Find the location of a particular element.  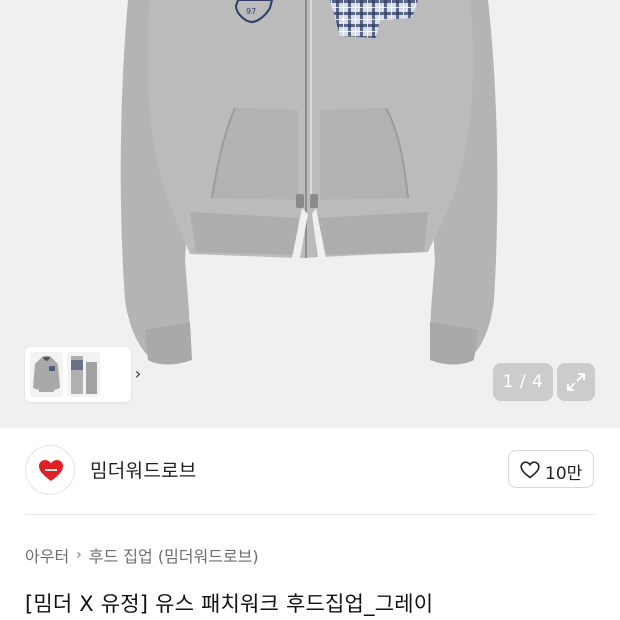

thumbnail-hoodie-front is located at coordinates (46, 374).